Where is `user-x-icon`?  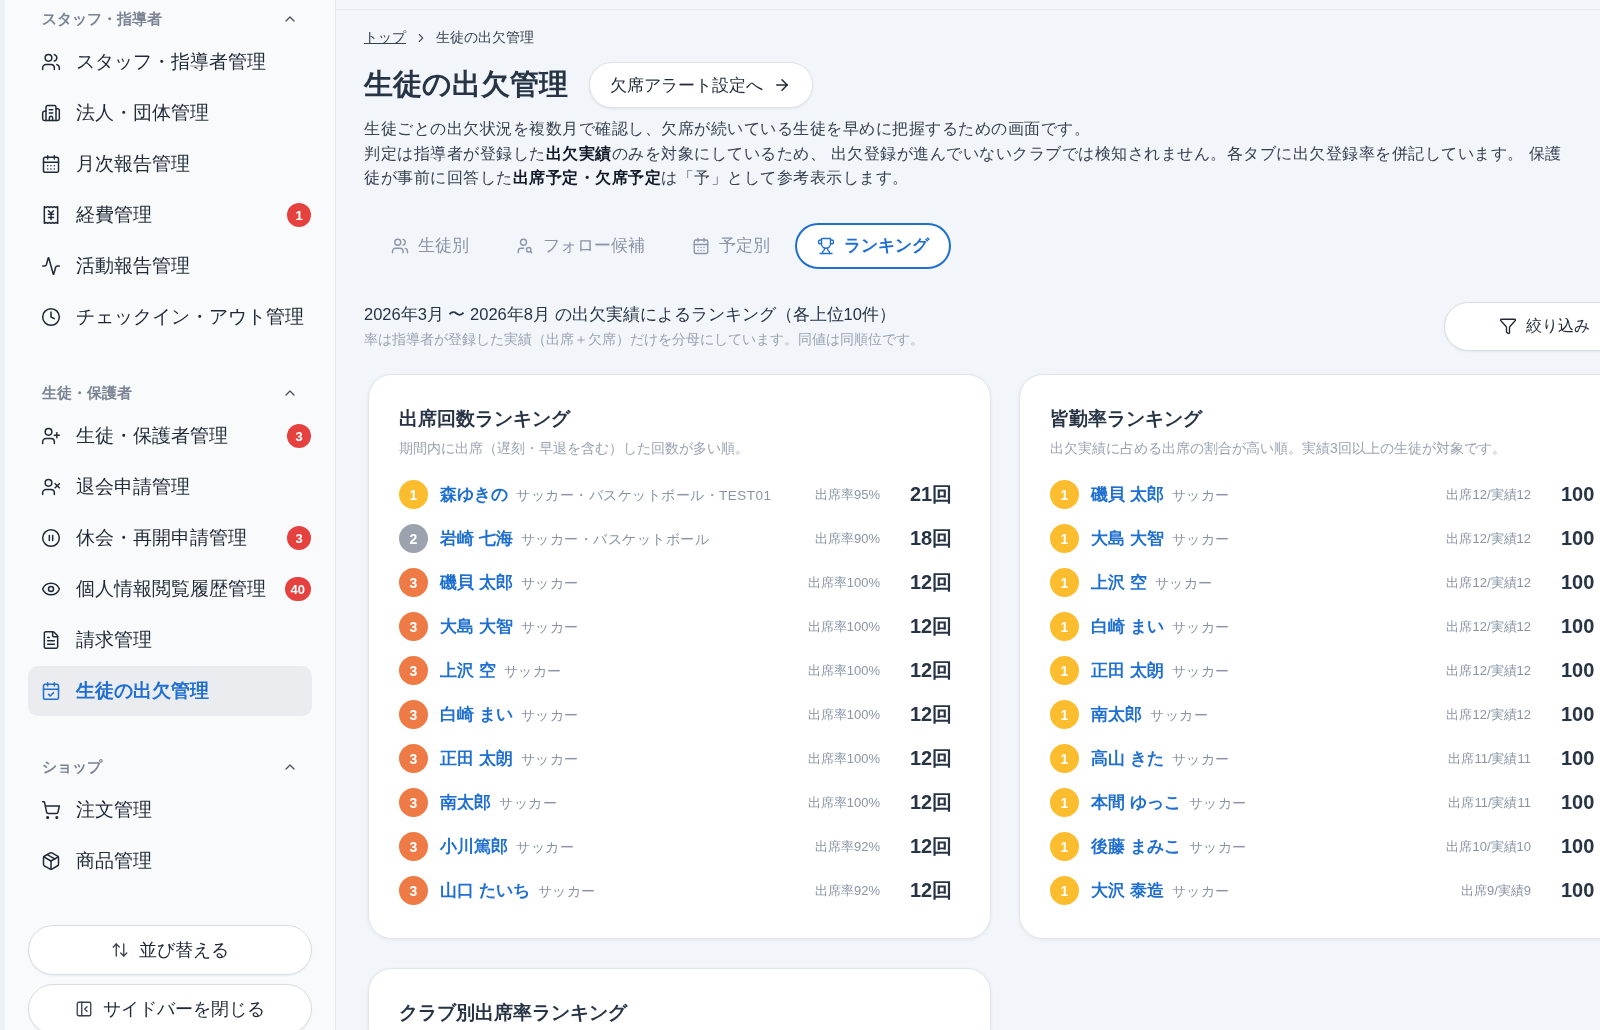 user-x-icon is located at coordinates (51, 487).